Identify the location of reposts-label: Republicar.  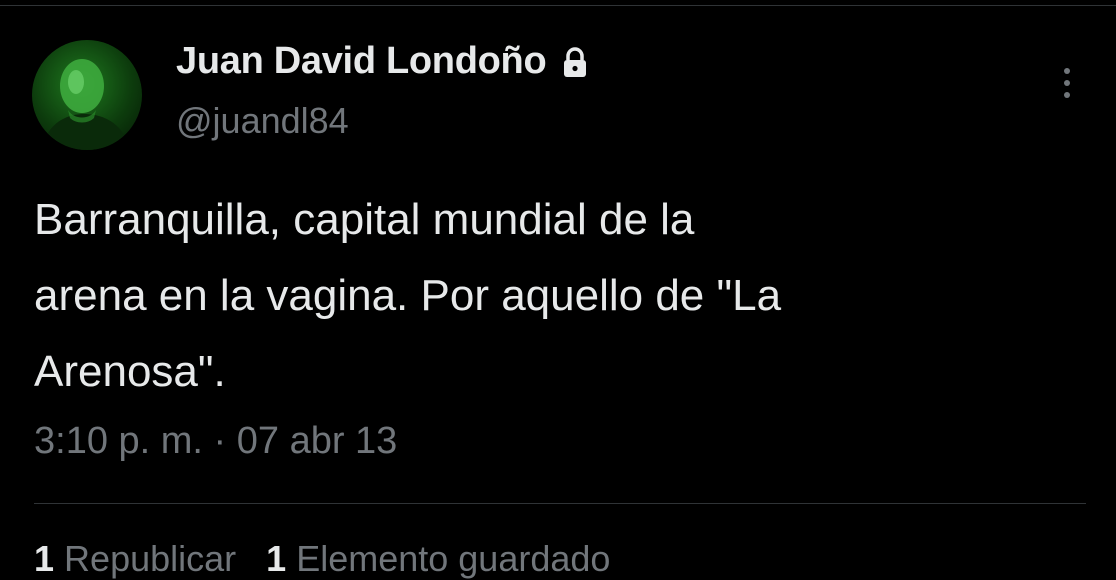
(150, 558).